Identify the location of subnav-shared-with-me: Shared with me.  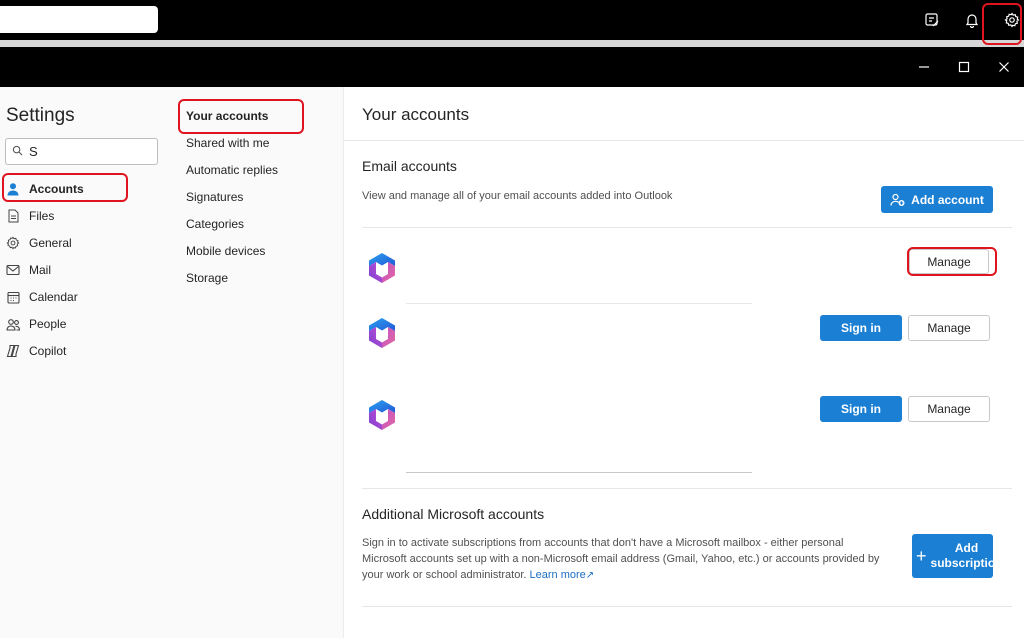
(227, 143).